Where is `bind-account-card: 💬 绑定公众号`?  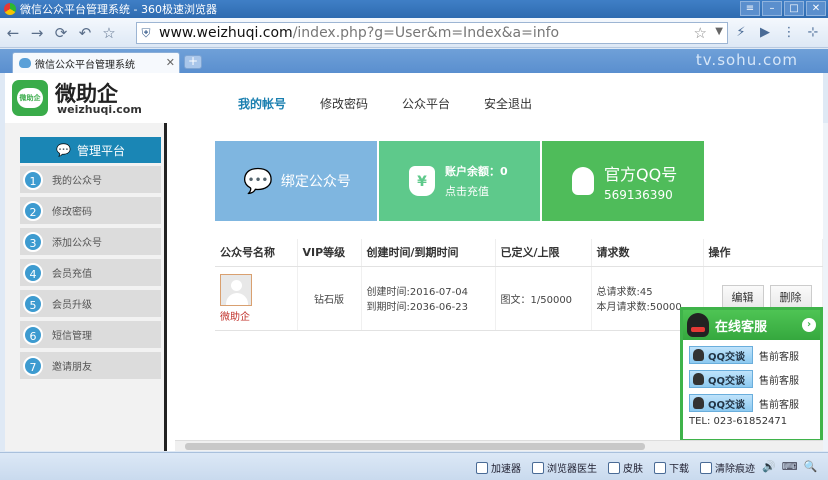 bind-account-card: 💬 绑定公众号 is located at coordinates (296, 181).